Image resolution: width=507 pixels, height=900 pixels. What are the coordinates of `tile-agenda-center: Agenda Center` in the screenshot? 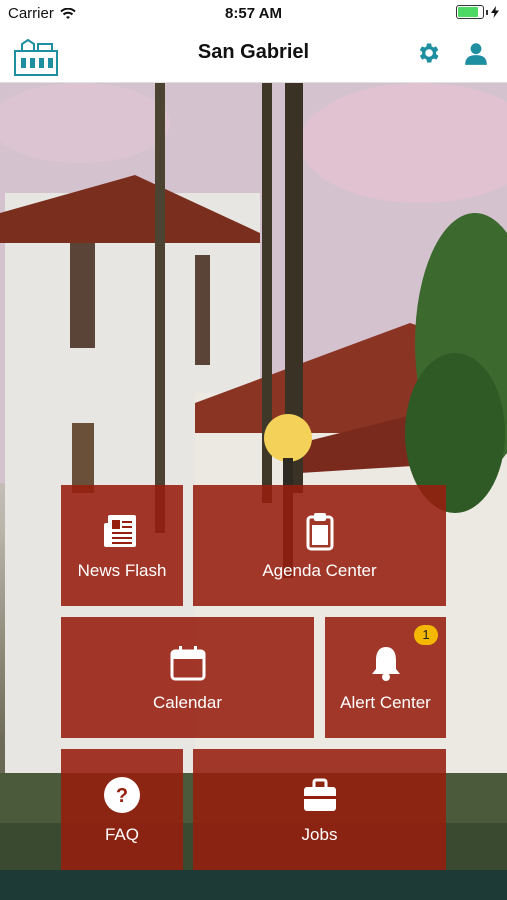 It's located at (319, 545).